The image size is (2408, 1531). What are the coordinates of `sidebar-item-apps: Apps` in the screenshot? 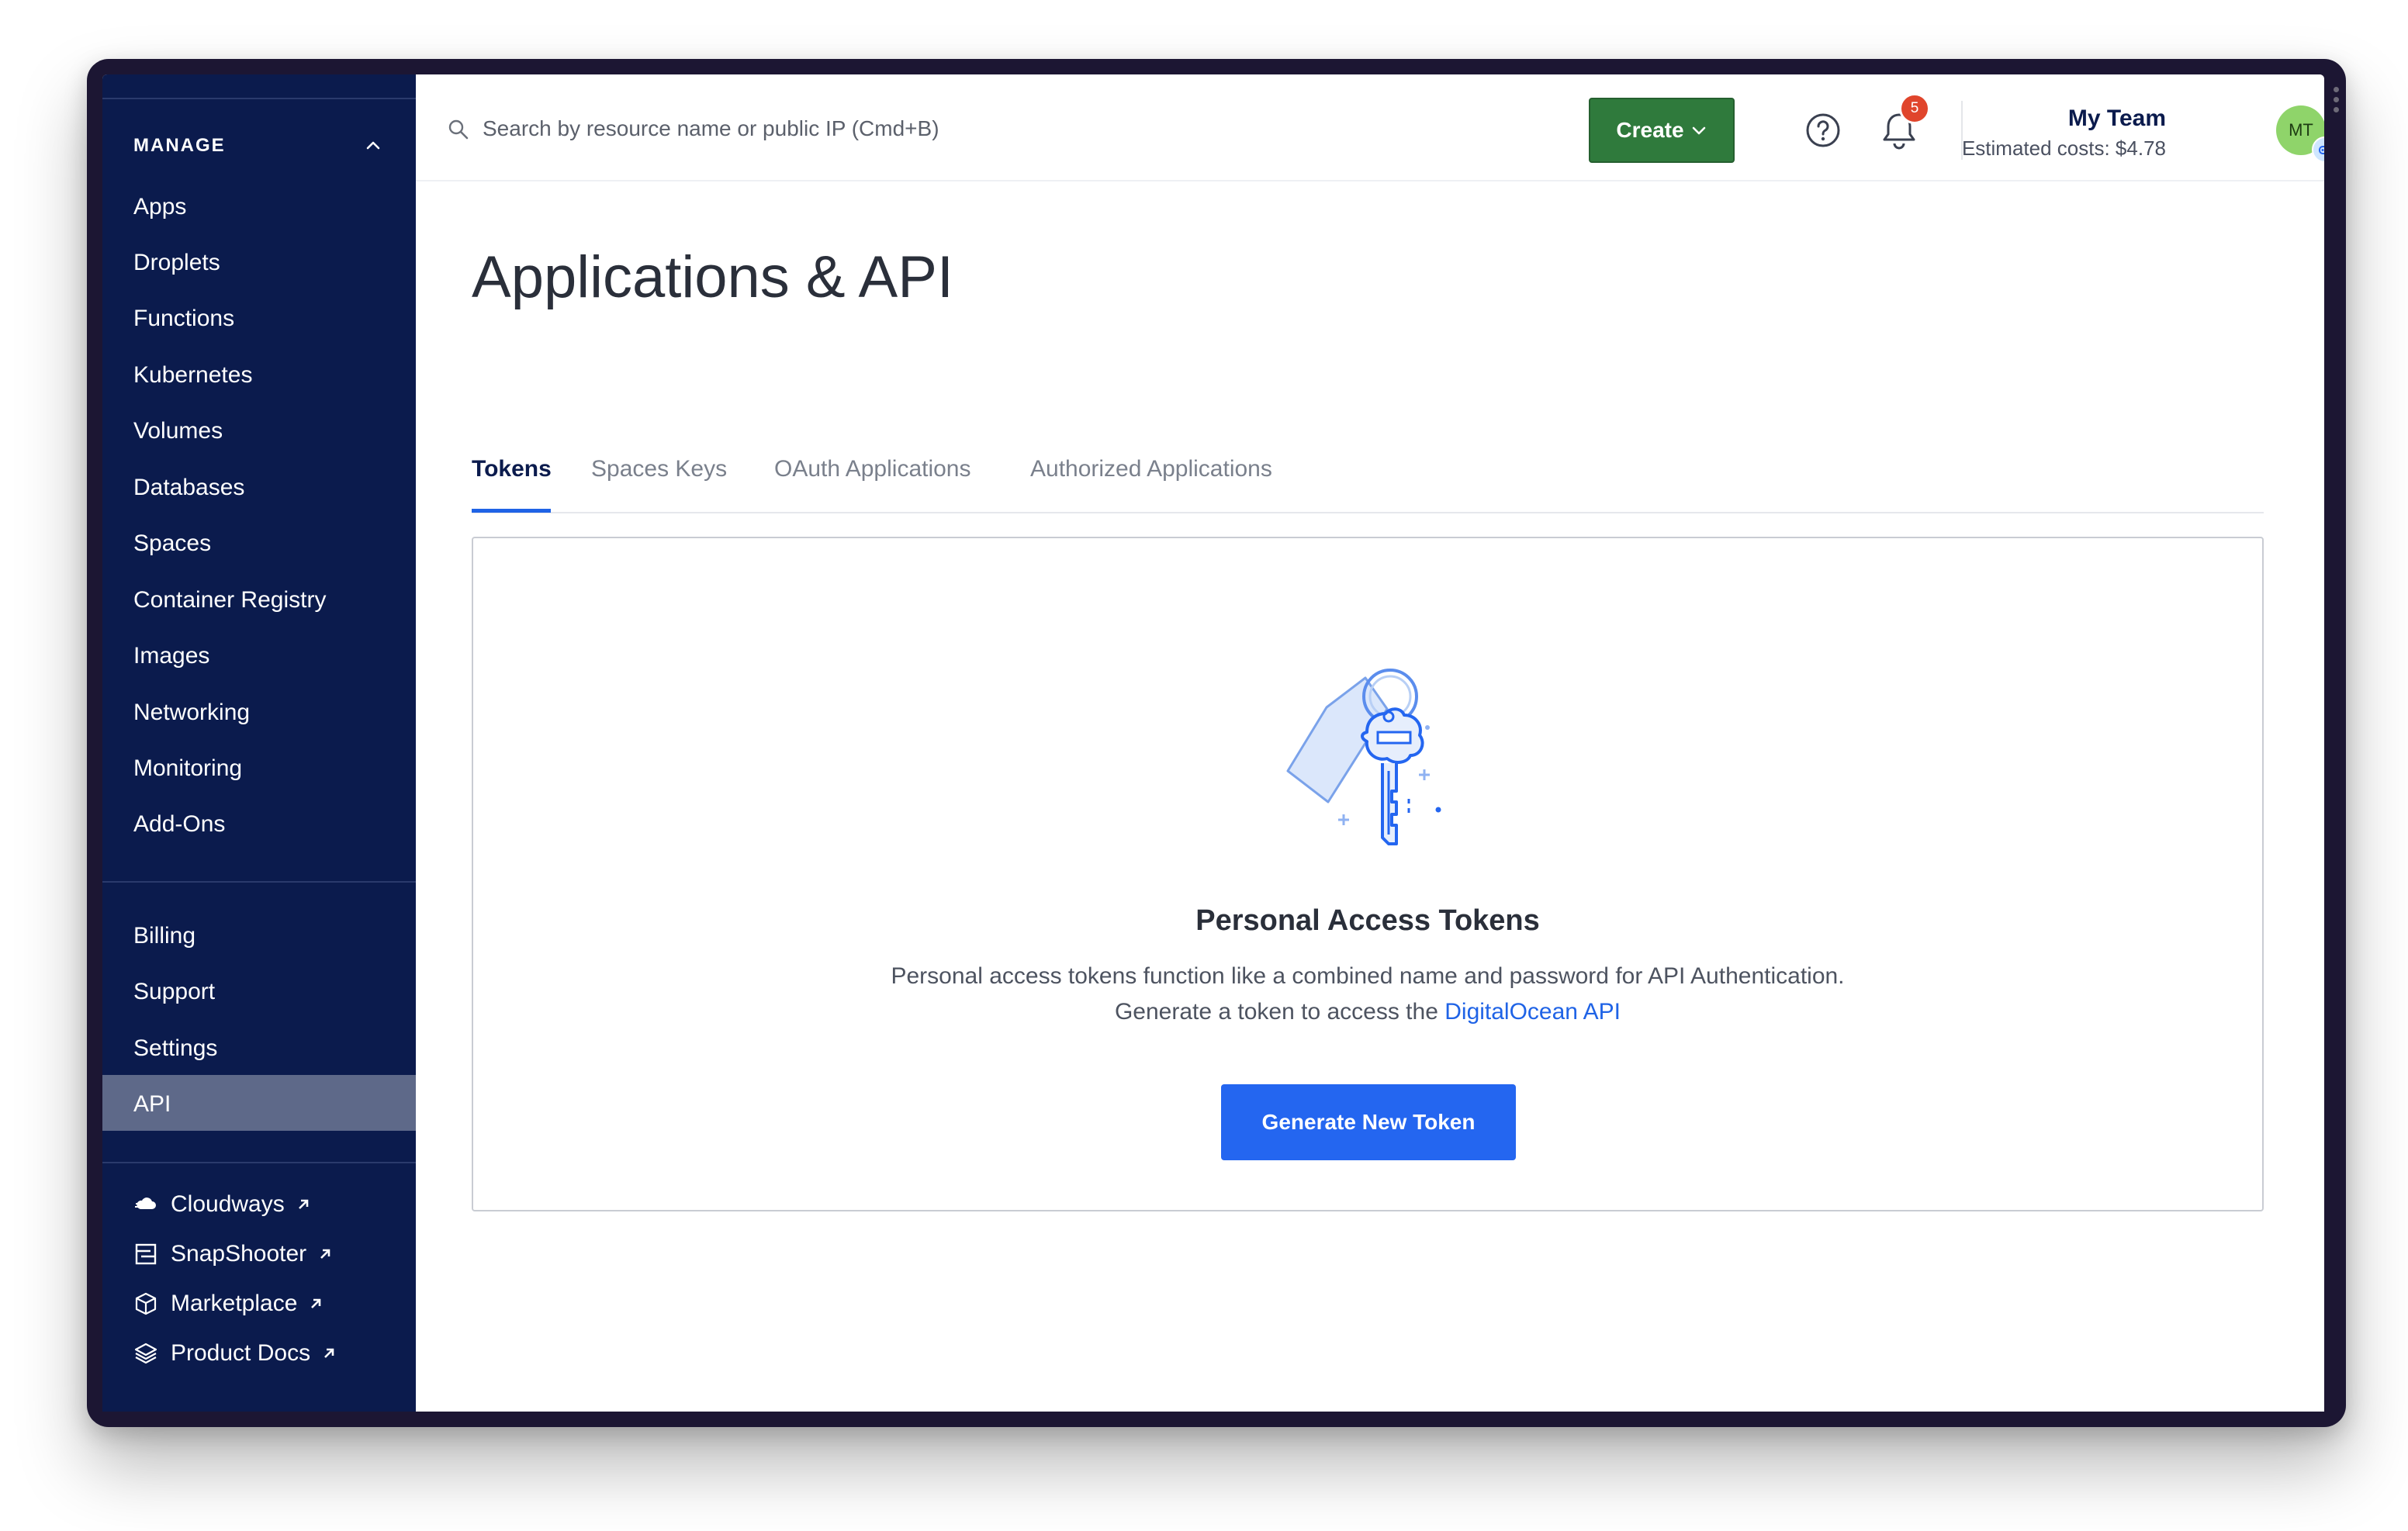 It's located at (159, 207).